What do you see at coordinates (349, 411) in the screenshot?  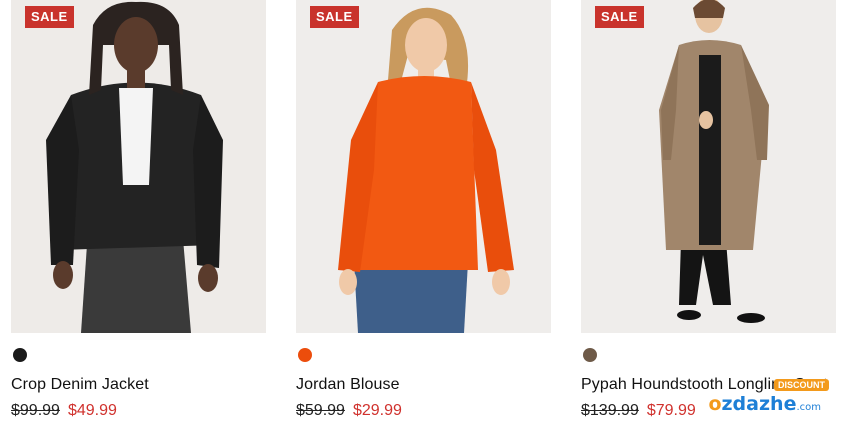 I see `price-row: $59.99 $29.99` at bounding box center [349, 411].